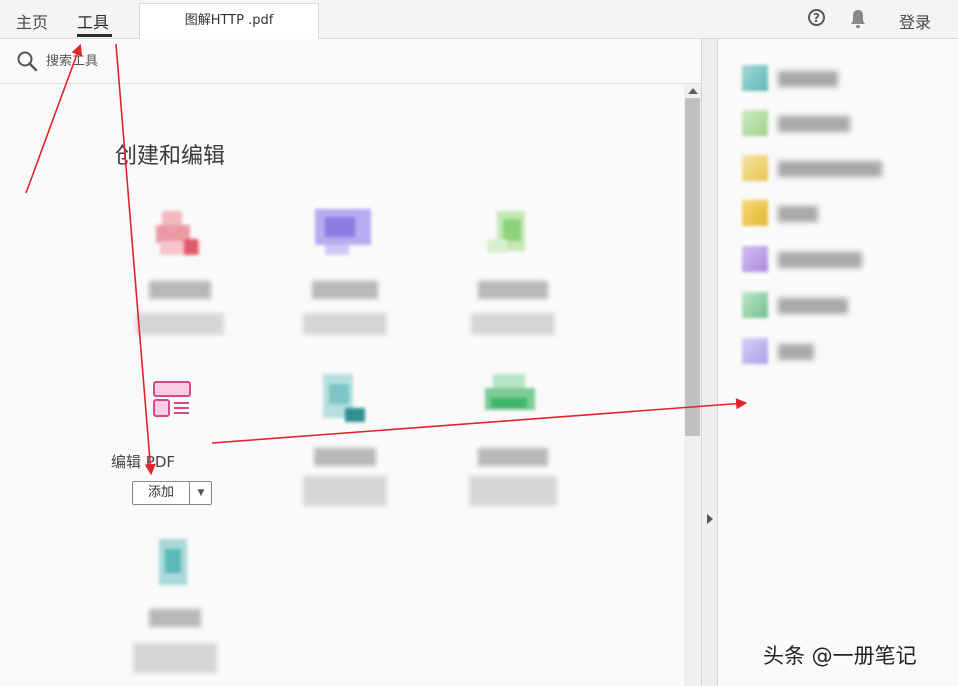 The image size is (958, 686). Describe the element at coordinates (858, 19) in the screenshot. I see `bell-icon` at that location.